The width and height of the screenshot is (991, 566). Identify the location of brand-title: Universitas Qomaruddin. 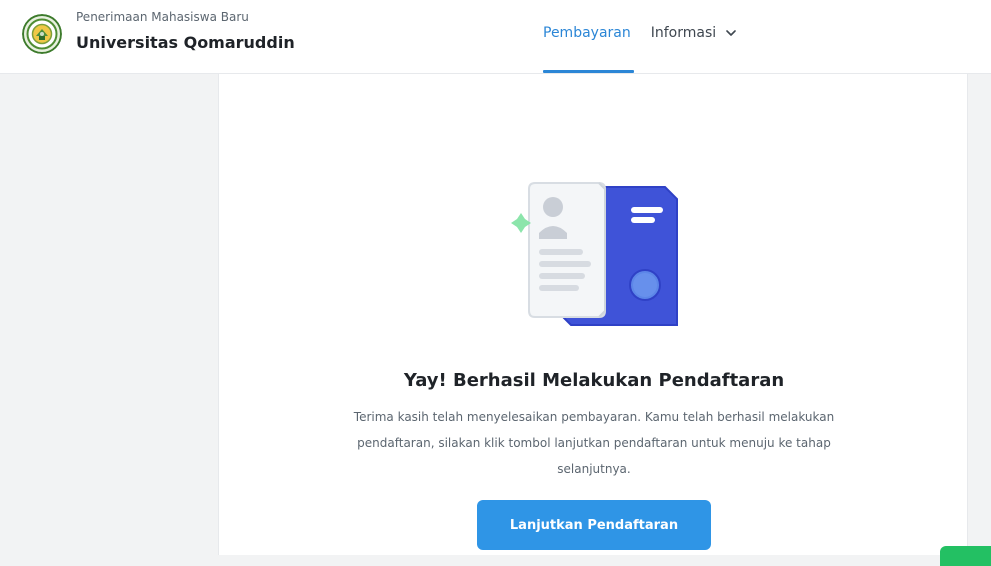
(185, 42).